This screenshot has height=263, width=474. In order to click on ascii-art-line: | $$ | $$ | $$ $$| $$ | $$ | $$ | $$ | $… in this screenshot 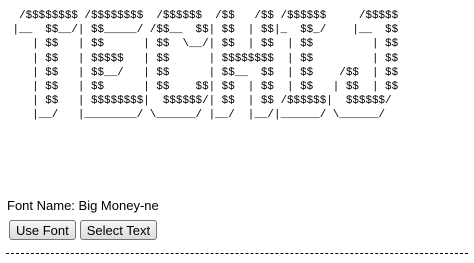, I will do `click(202, 87)`.